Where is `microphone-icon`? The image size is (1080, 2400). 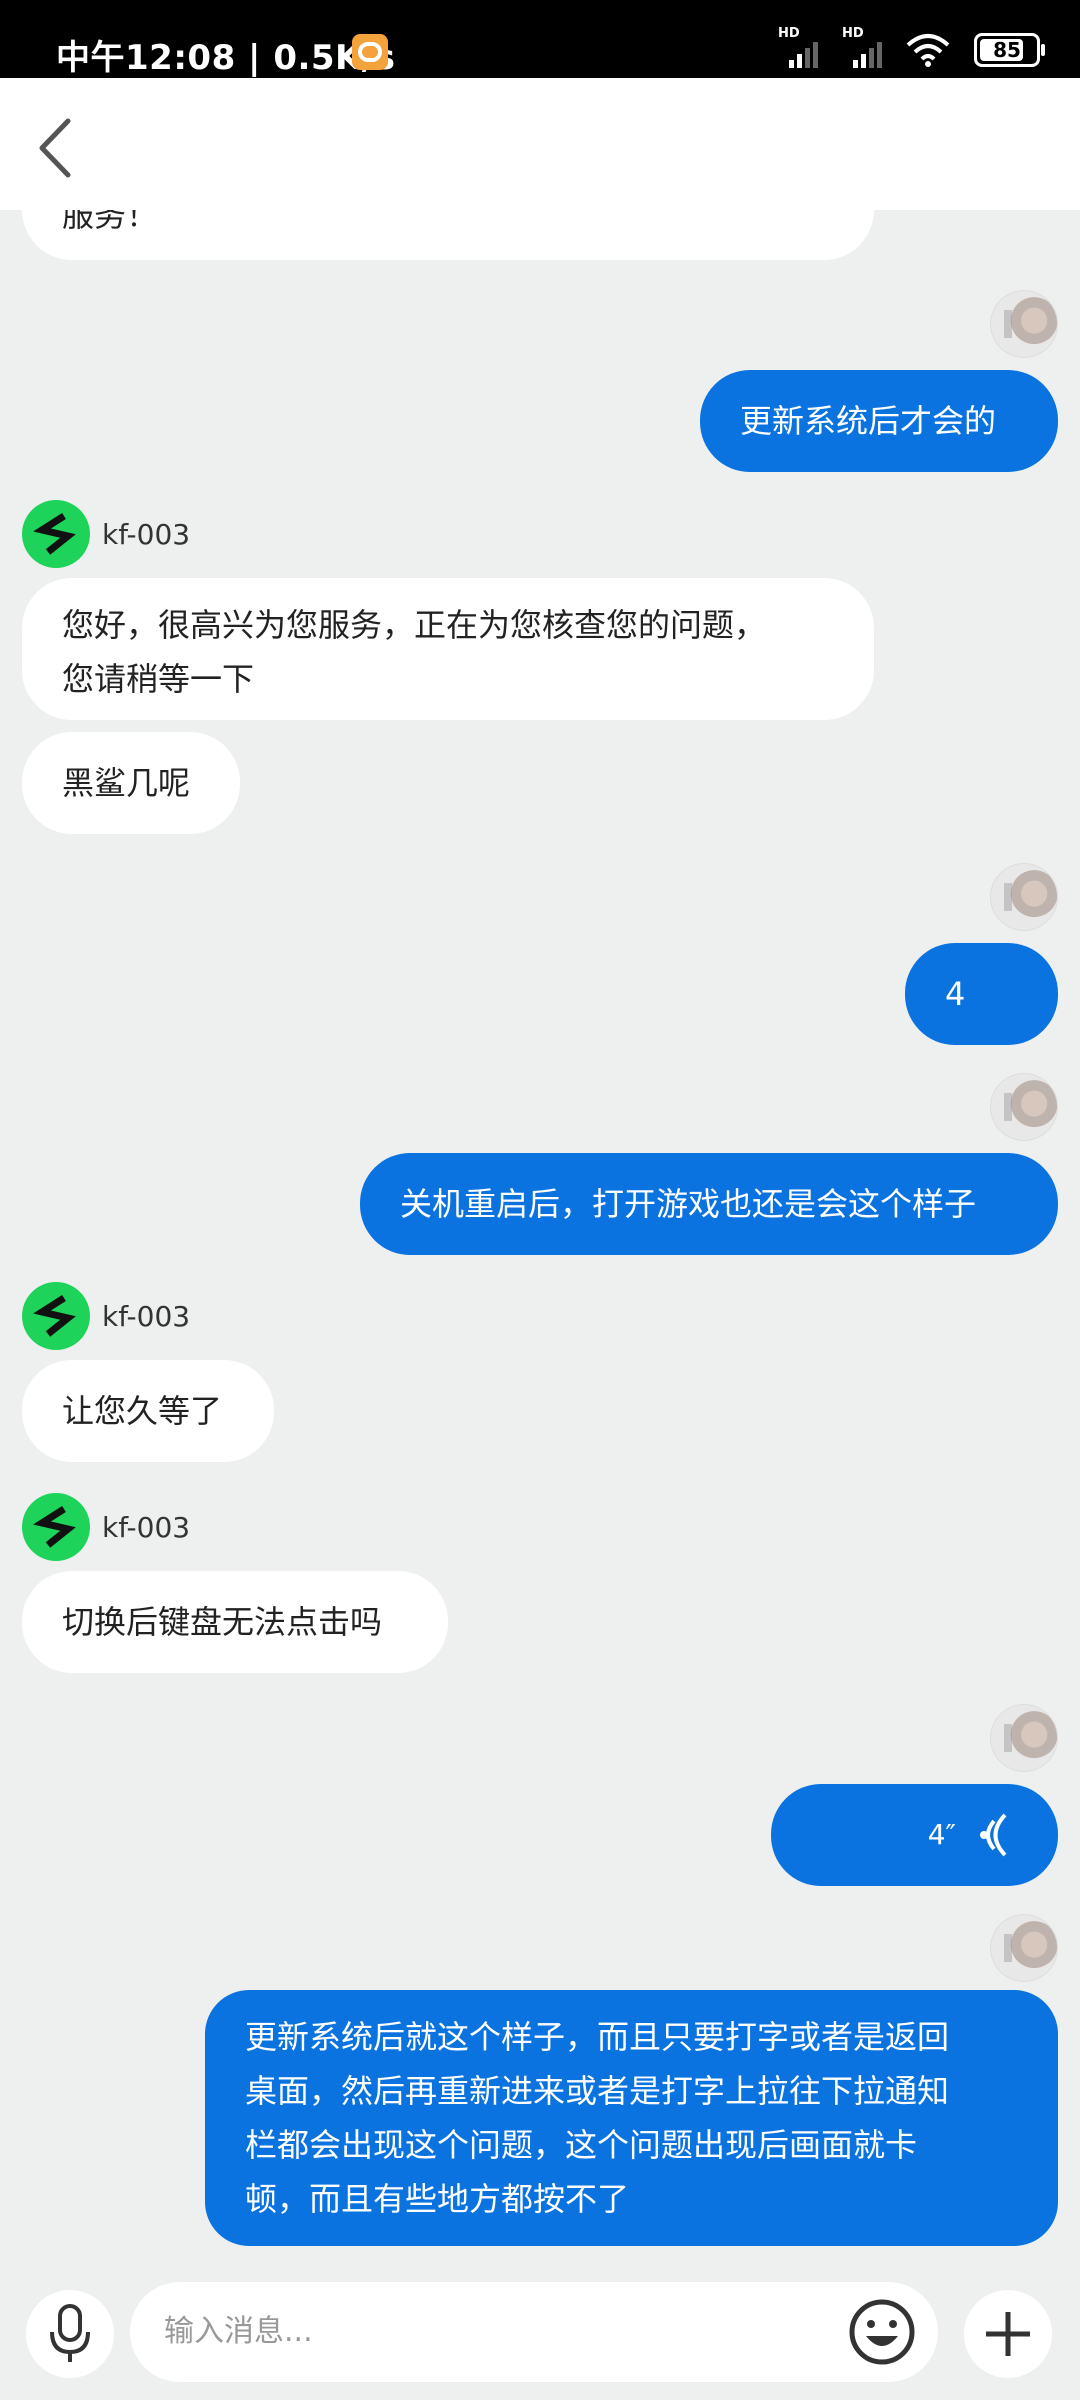
microphone-icon is located at coordinates (70, 2333).